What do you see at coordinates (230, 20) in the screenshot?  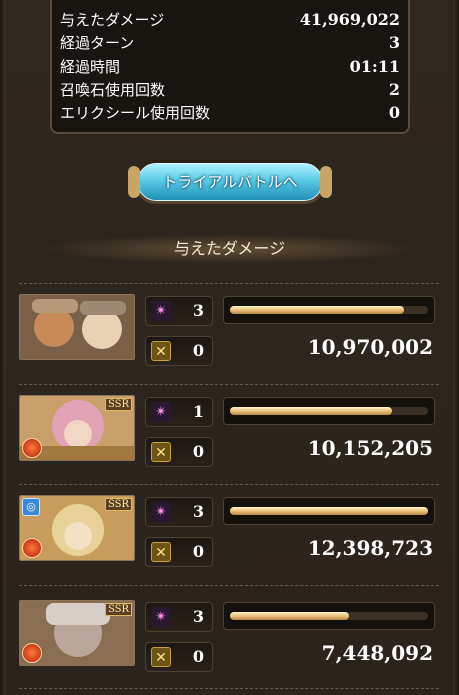 I see `stat-total-damage: 与えたダメージ 41,969,022` at bounding box center [230, 20].